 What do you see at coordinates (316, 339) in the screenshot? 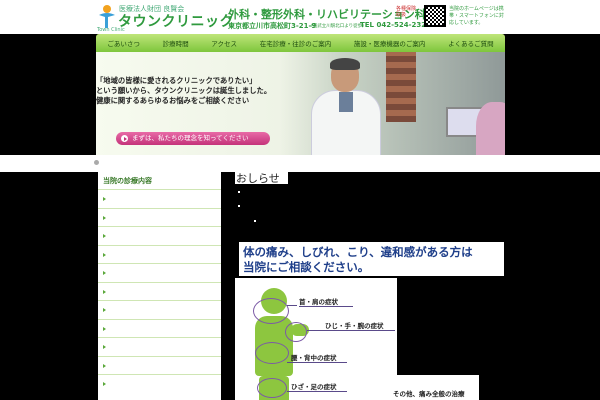
I see `symptom-diagram: 首・肩の症状 ひじ・手・腕の症状 腰・背中の症状 ひざ・足の症状` at bounding box center [316, 339].